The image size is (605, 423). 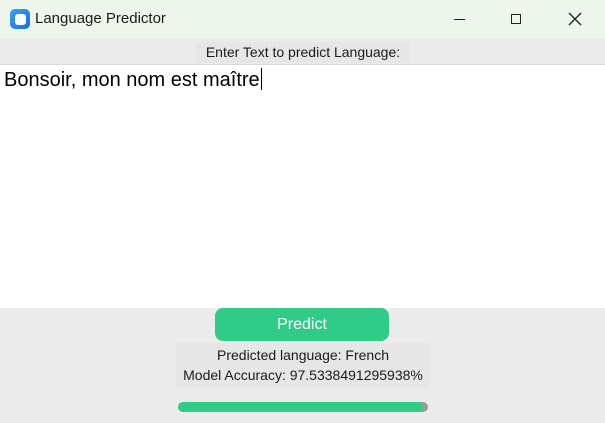 I want to click on minimize-button, so click(x=459, y=19).